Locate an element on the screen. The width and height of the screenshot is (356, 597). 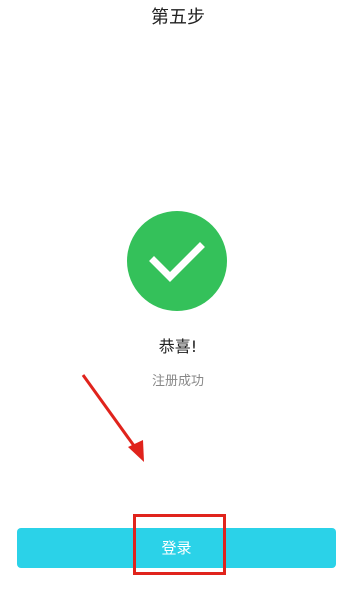
check-circle-icon is located at coordinates (177, 261).